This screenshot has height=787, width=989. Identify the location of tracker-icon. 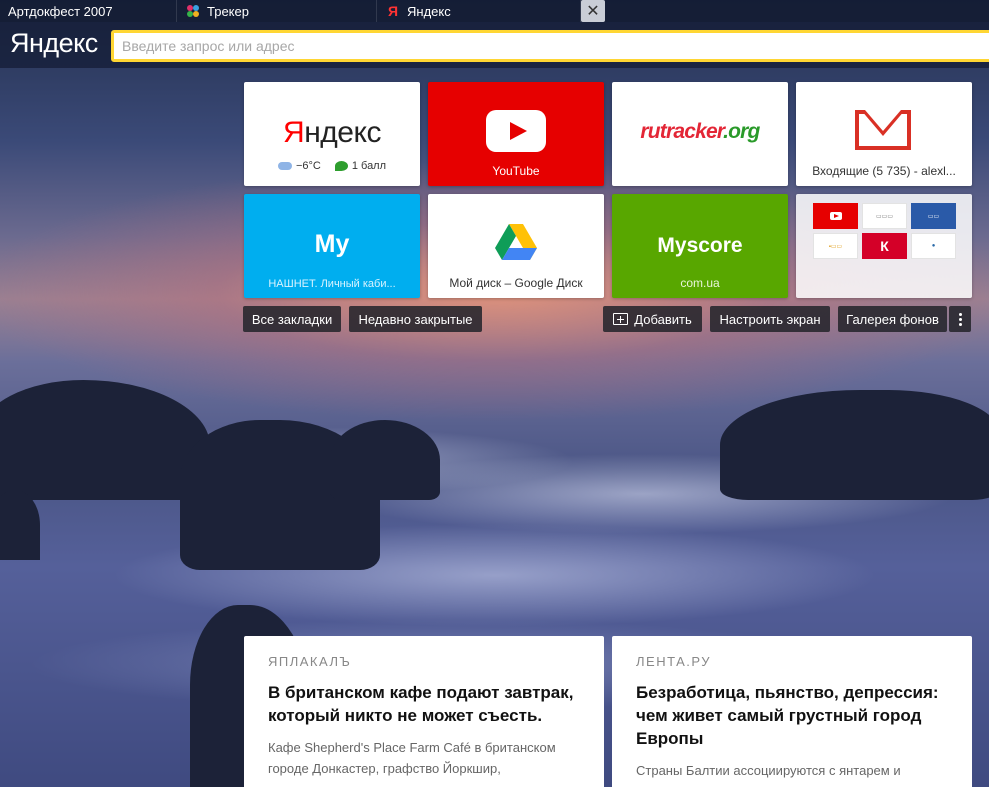
(193, 11).